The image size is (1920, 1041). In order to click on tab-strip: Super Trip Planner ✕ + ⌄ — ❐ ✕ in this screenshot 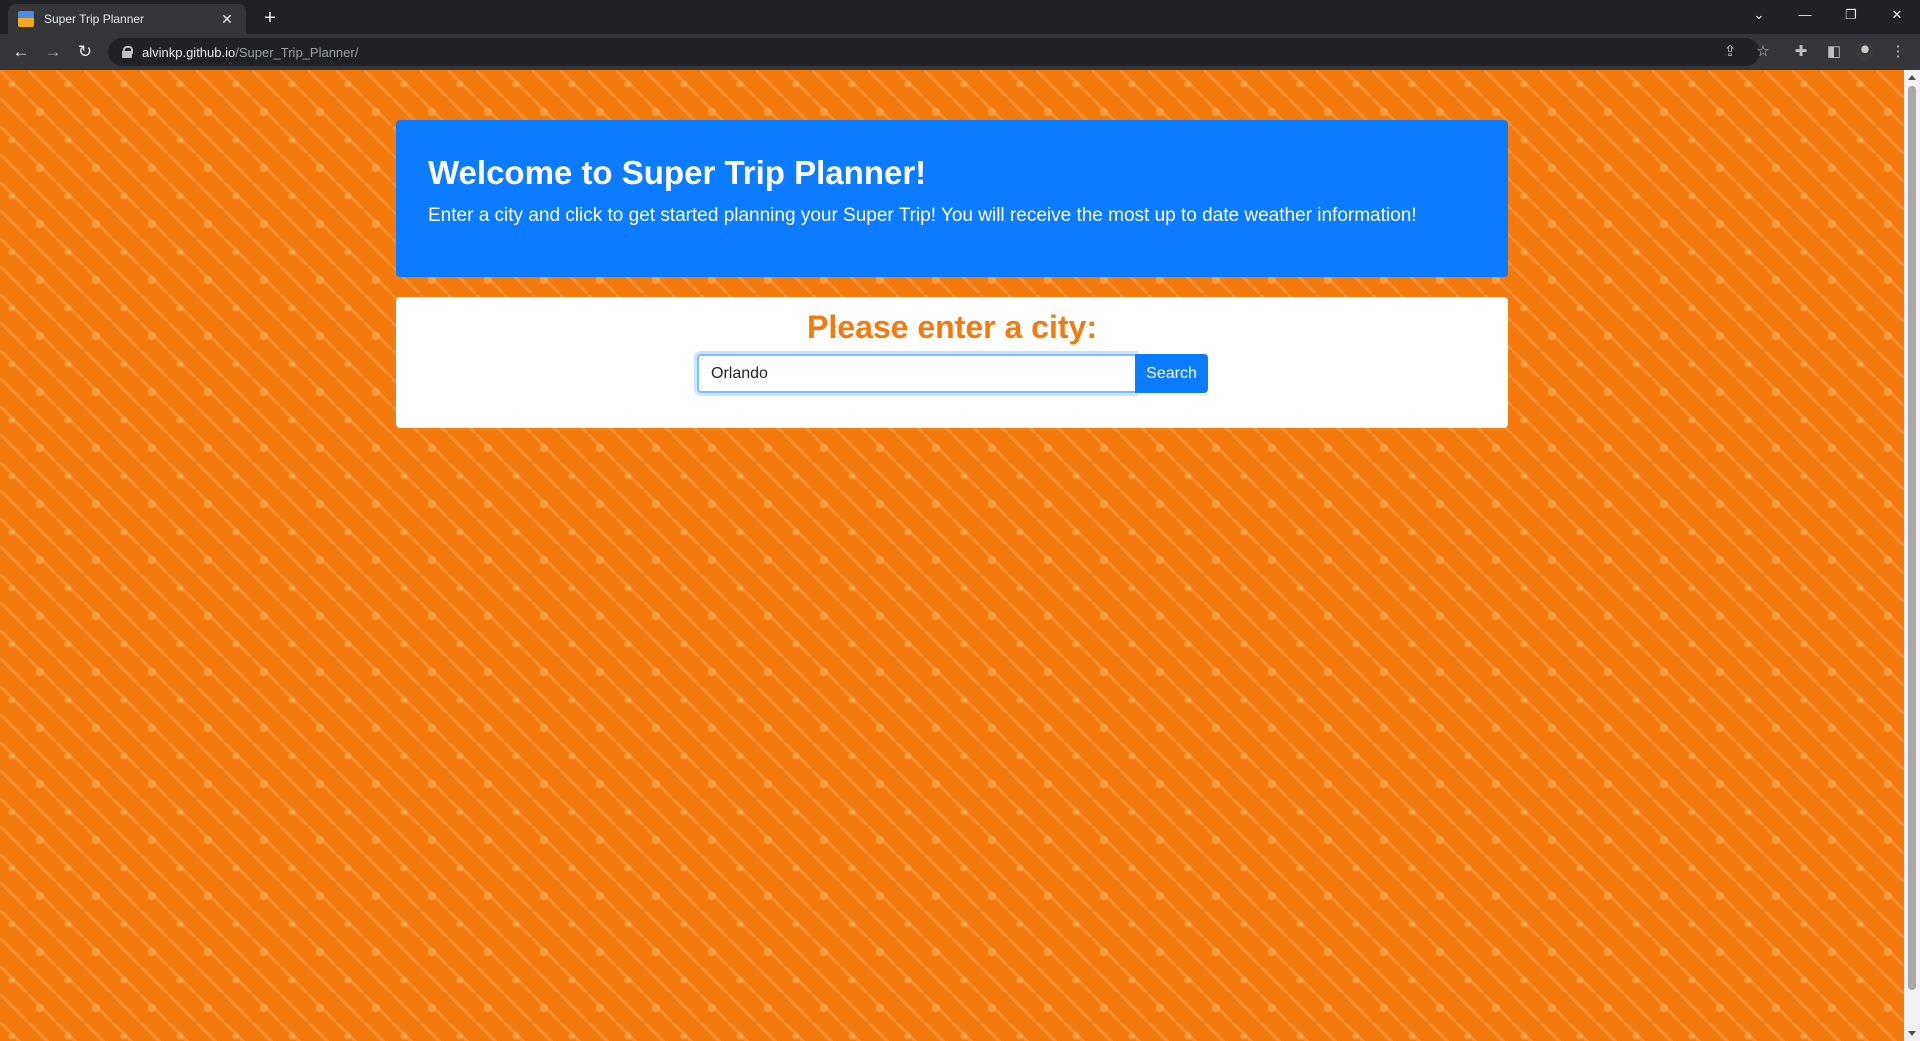, I will do `click(960, 17)`.